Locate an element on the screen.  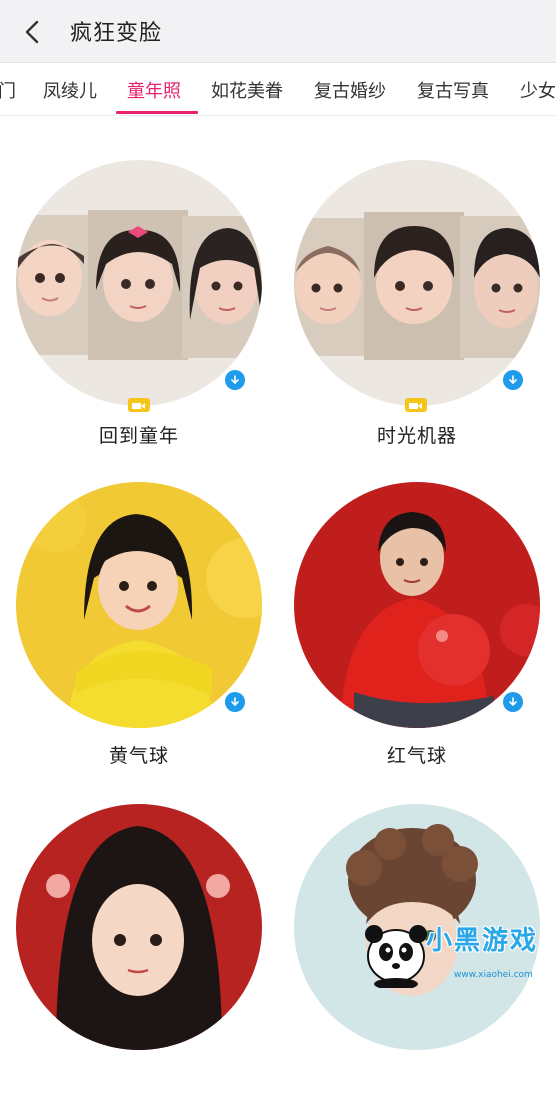
template-label: 回到童年 is located at coordinates (138, 436).